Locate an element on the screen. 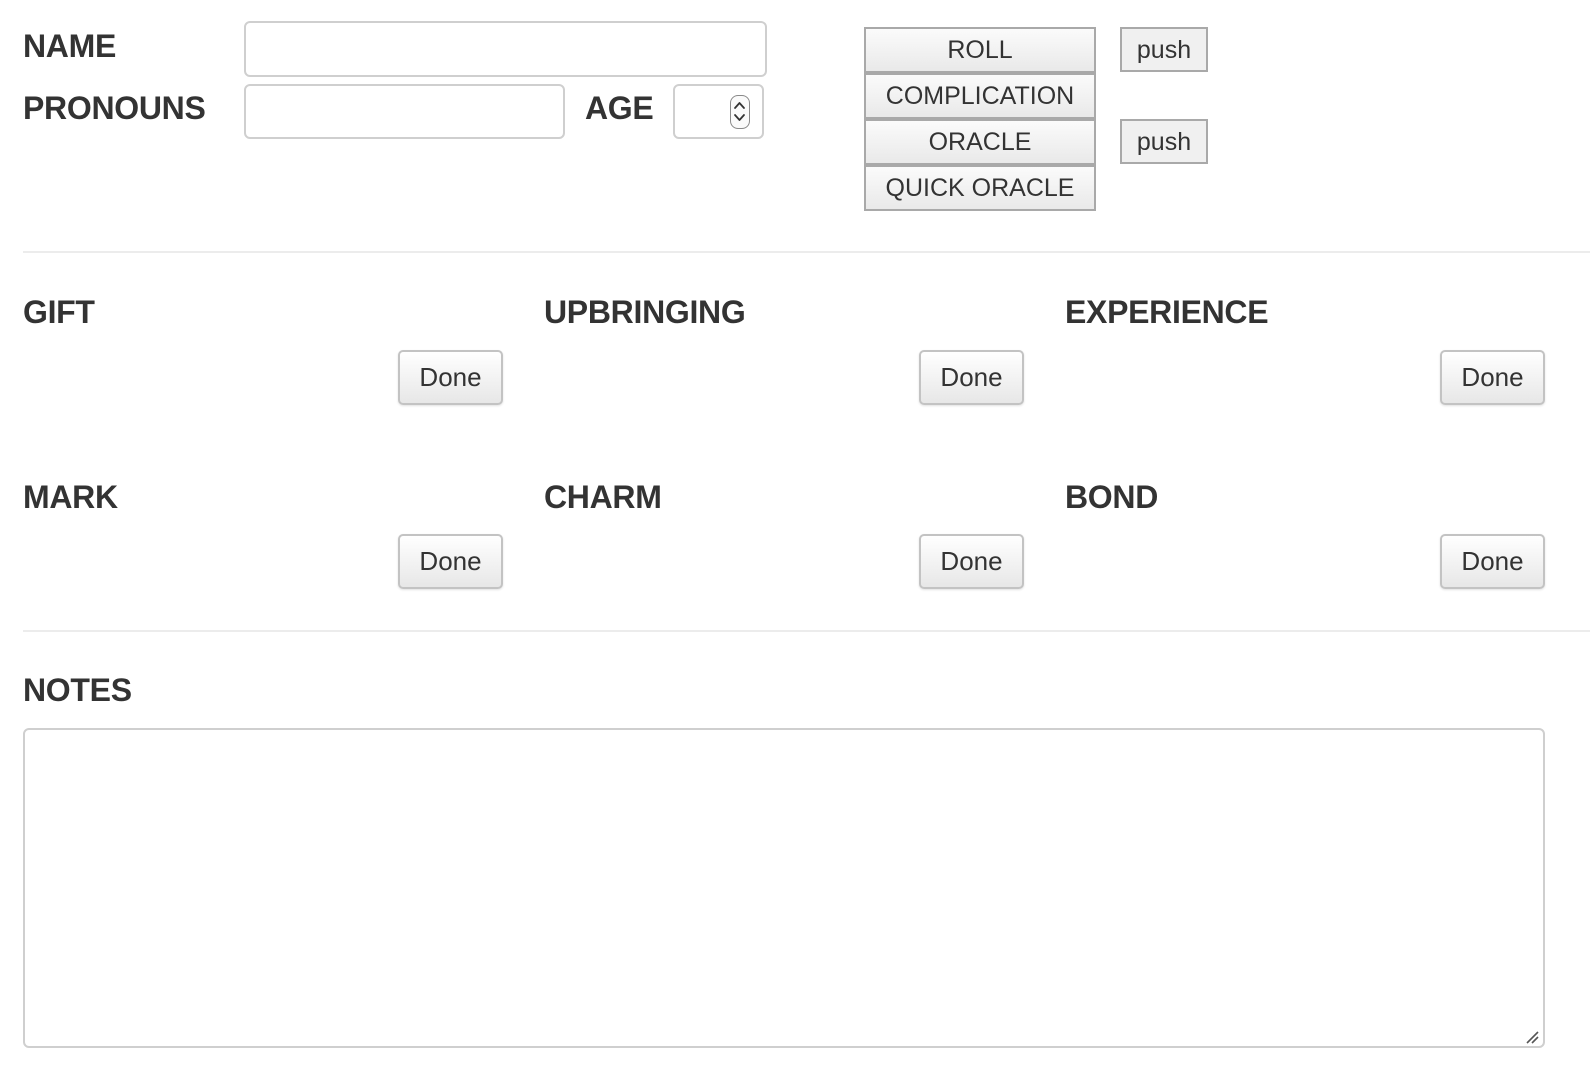 The image size is (1590, 1084). charm-done-button: Done is located at coordinates (971, 561).